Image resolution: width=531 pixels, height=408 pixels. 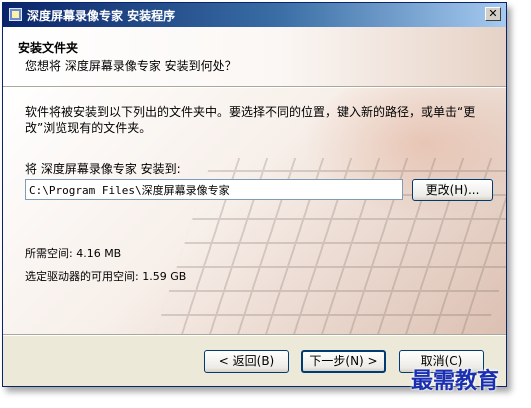 I want to click on back-button: < 返回(B), so click(x=246, y=361).